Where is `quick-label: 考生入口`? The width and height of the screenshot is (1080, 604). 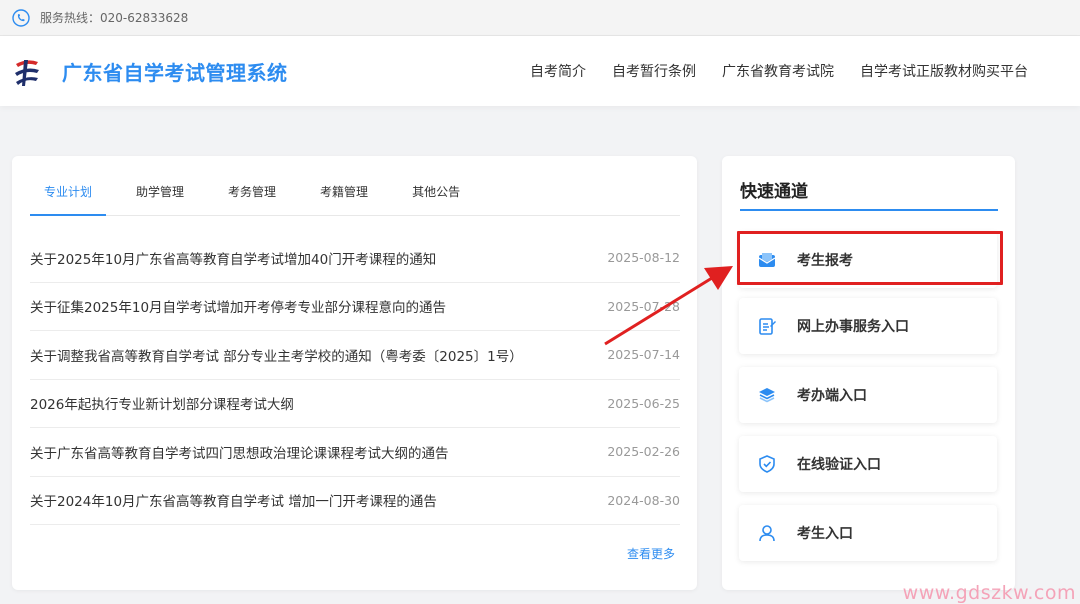
quick-label: 考生入口 is located at coordinates (825, 534).